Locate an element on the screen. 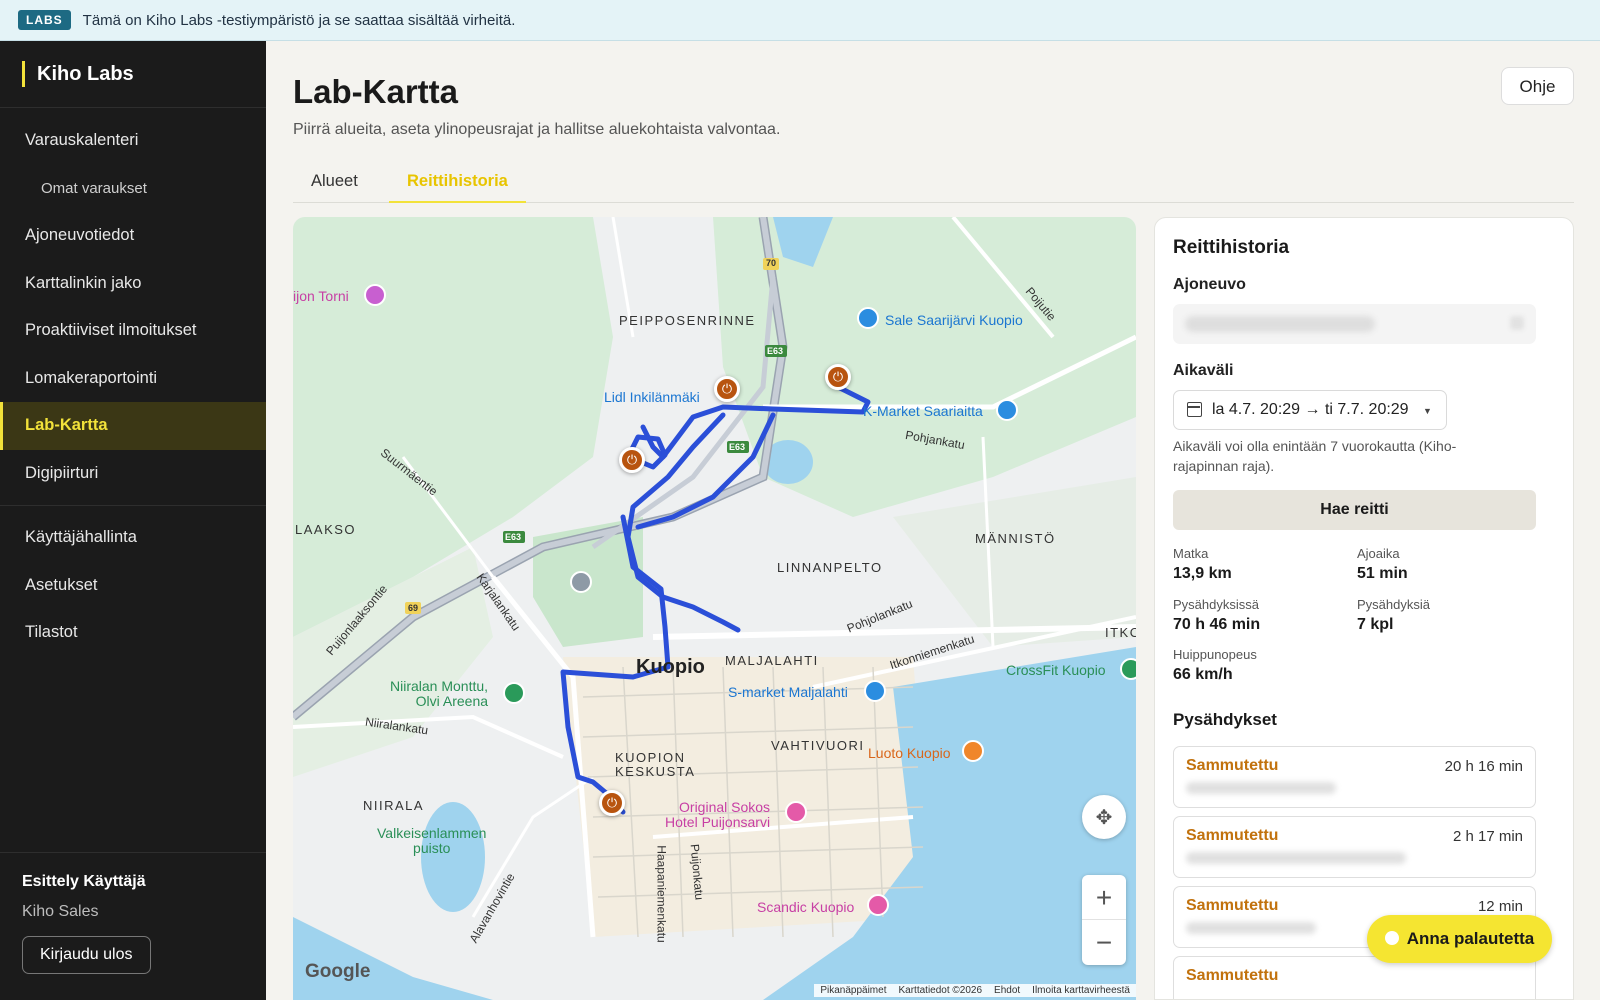 The height and width of the screenshot is (1000, 1600). attrib-mapdata: Karttatiedot ©2026 is located at coordinates (940, 990).